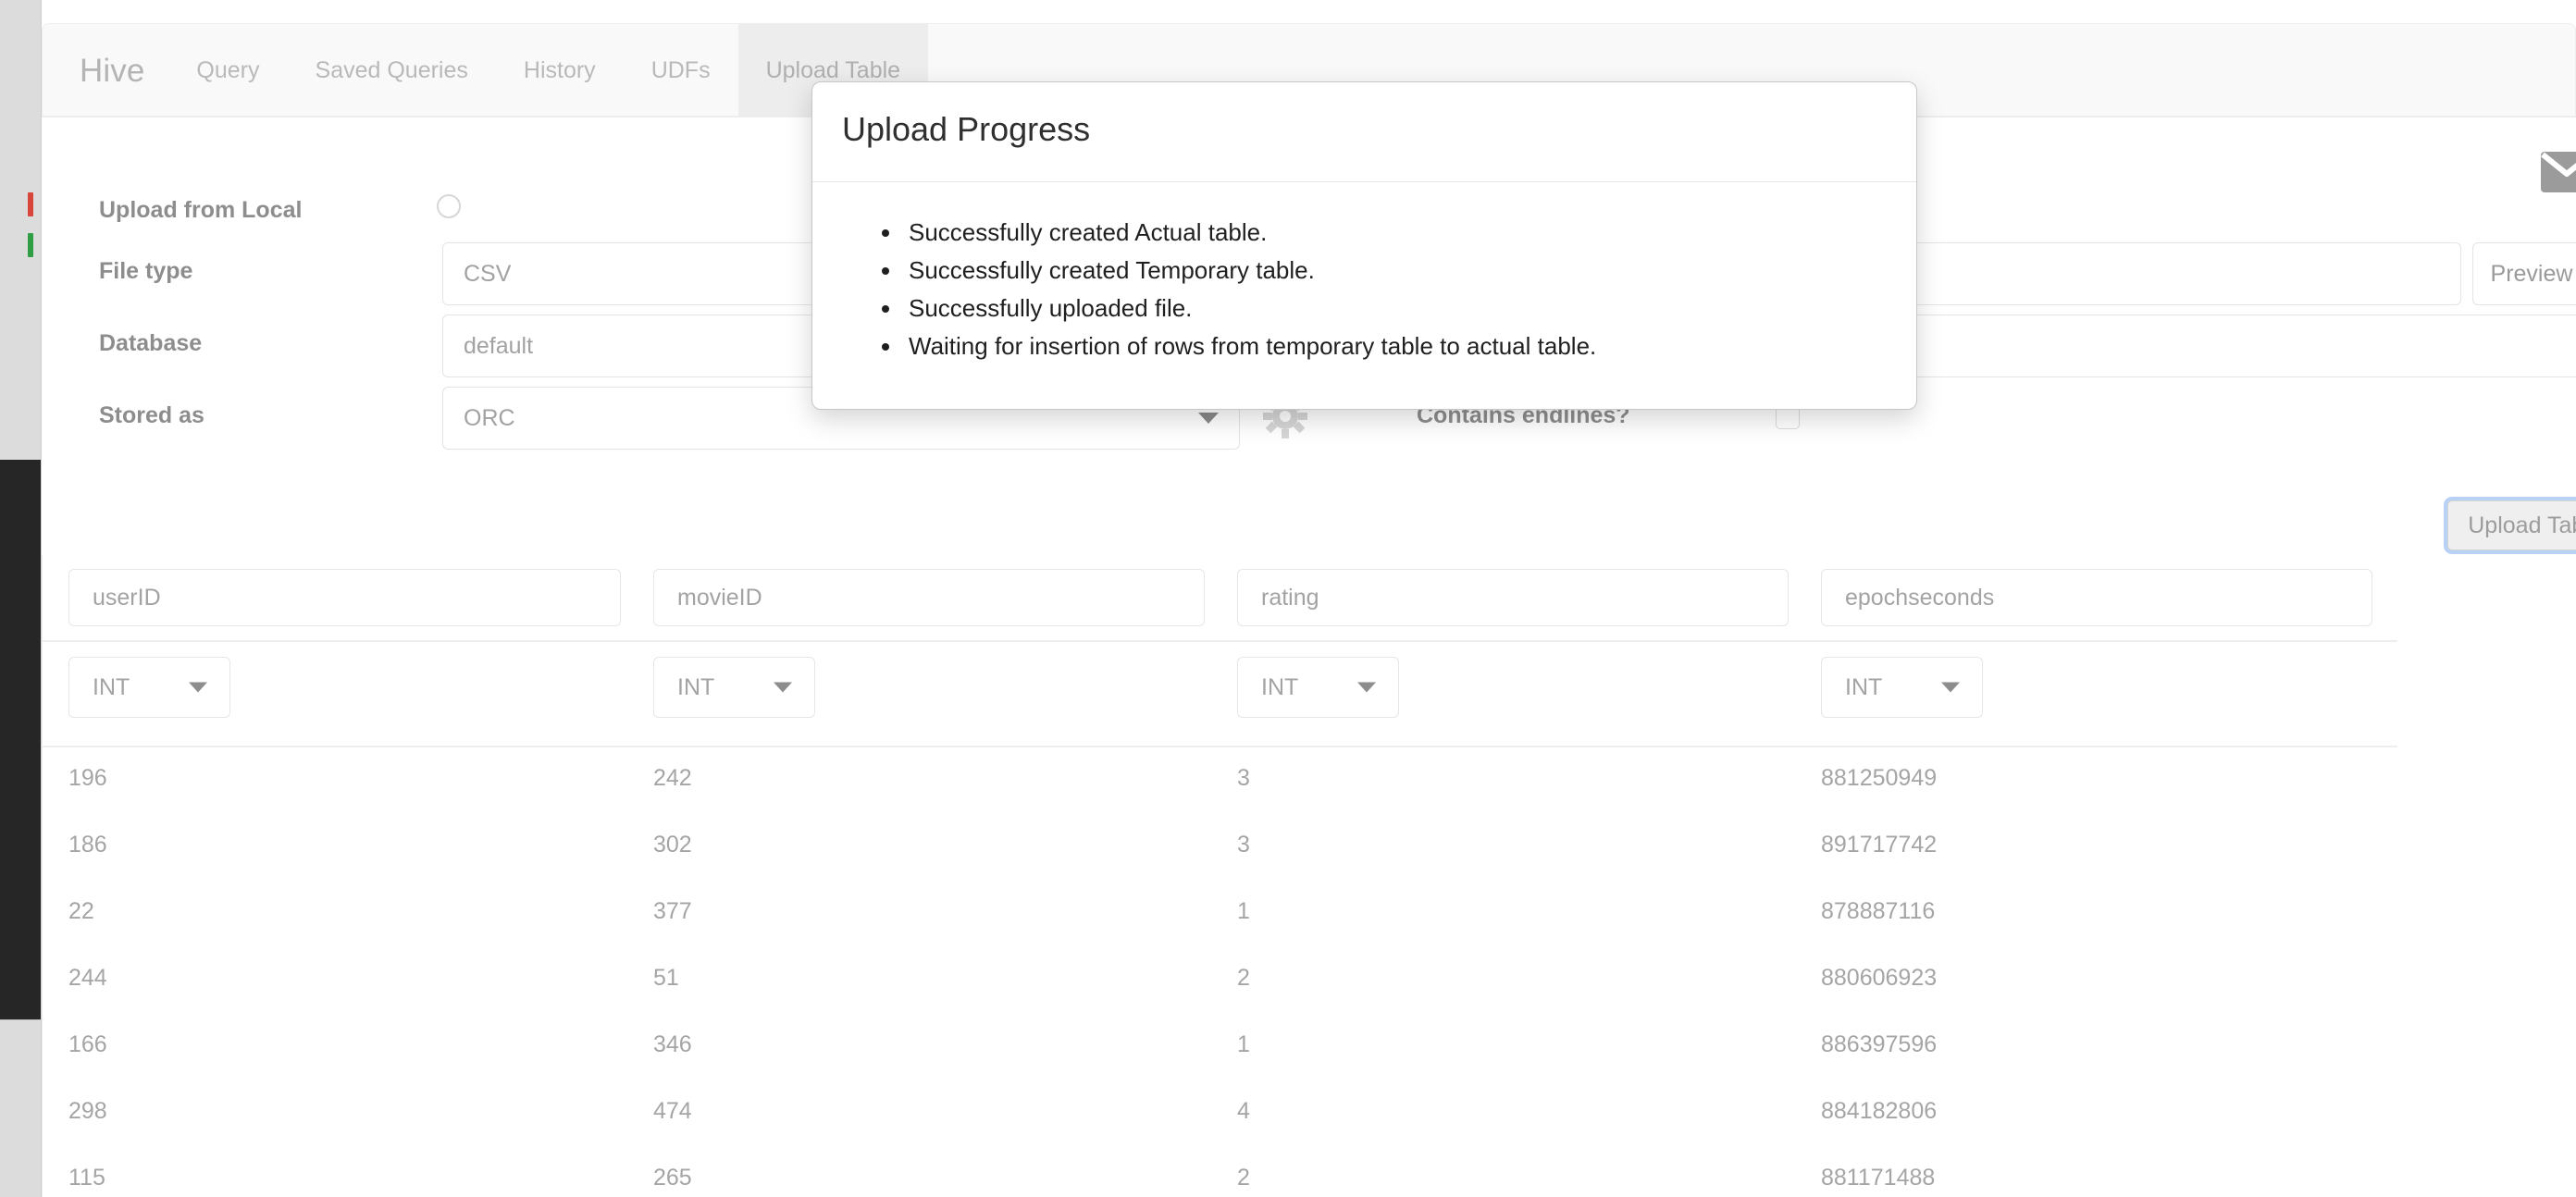 This screenshot has width=2576, height=1197. What do you see at coordinates (1879, 1178) in the screenshot?
I see `cell-epochseconds: 881171488` at bounding box center [1879, 1178].